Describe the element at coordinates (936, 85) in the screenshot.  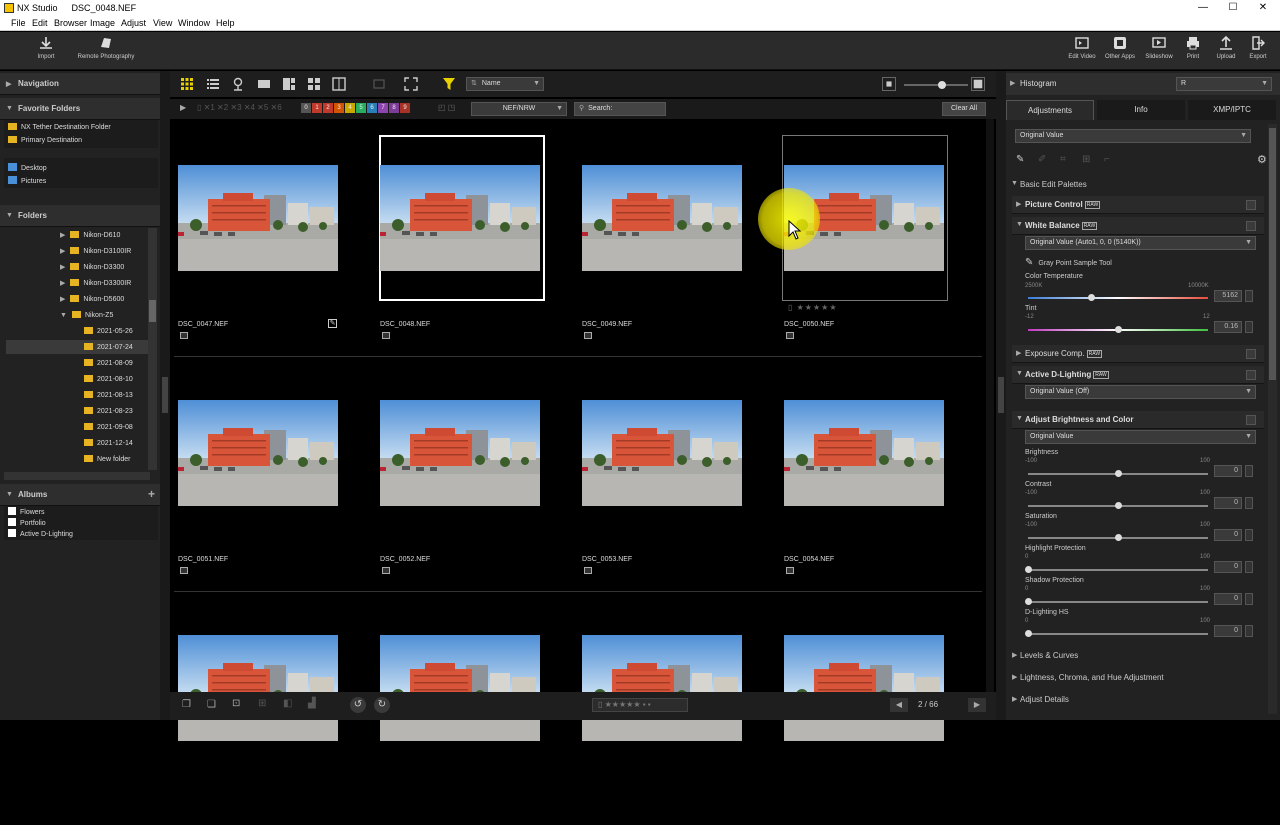
I see `thumbnail-size-slider` at that location.